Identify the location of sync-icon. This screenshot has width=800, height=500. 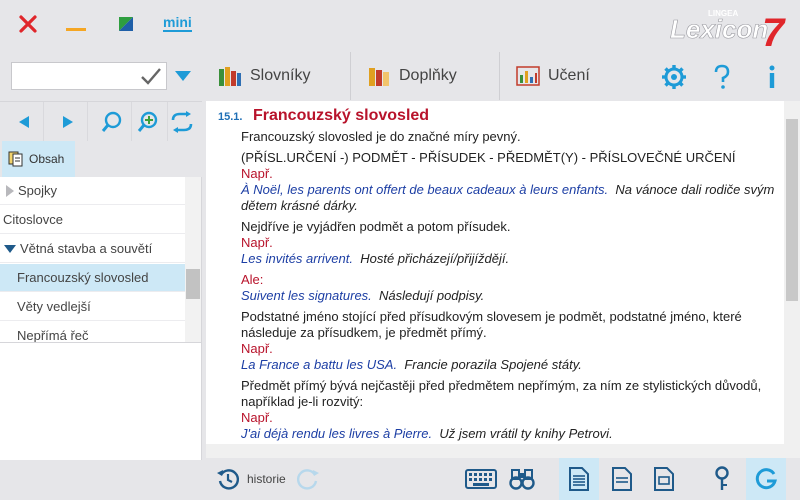
(182, 122).